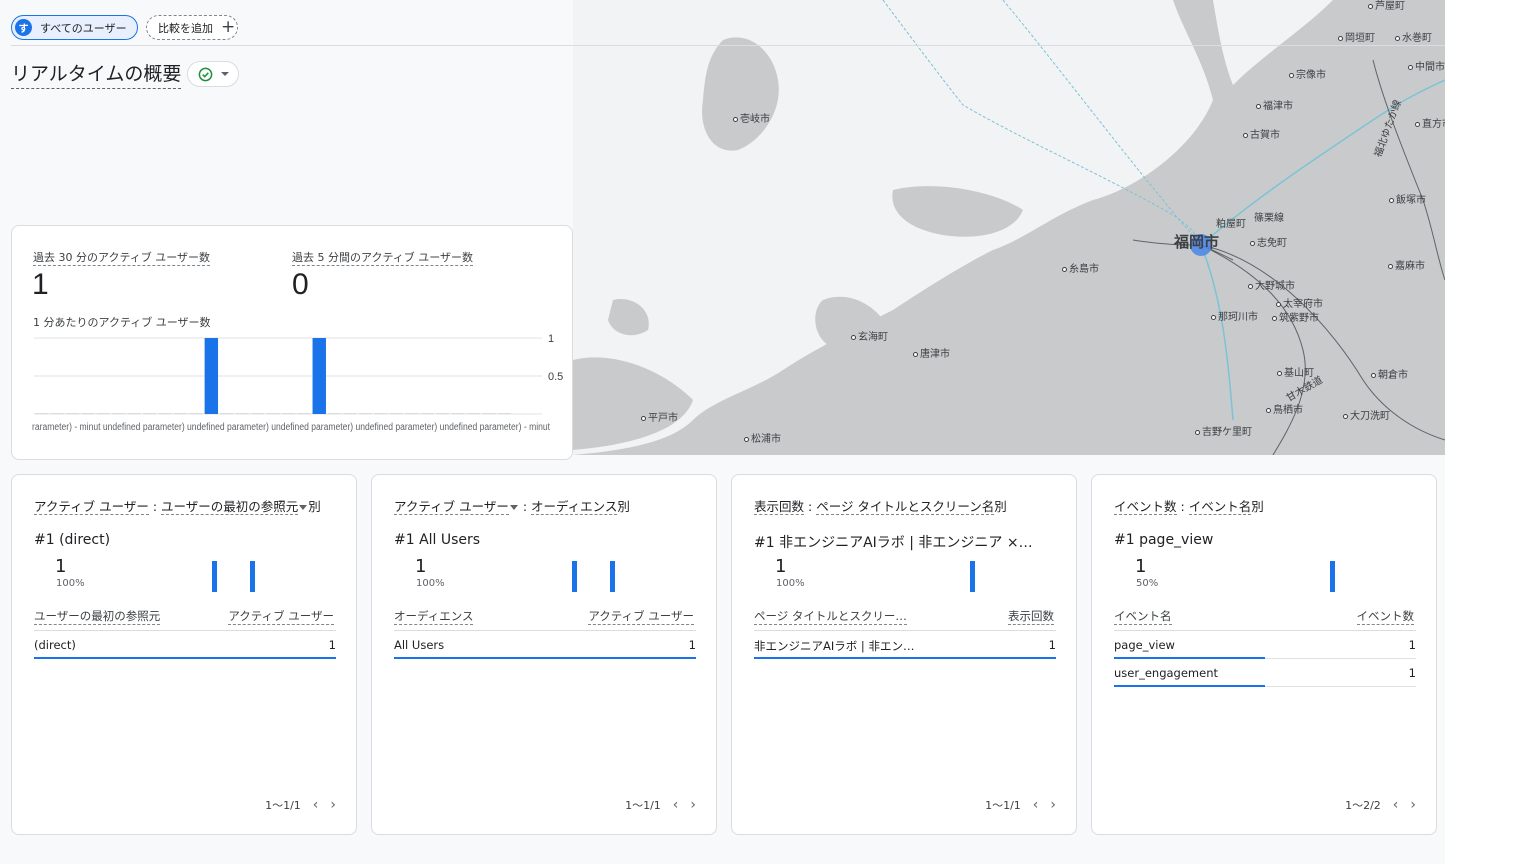 The image size is (1536, 864). Describe the element at coordinates (213, 74) in the screenshot. I see `data-status-dropdown` at that location.